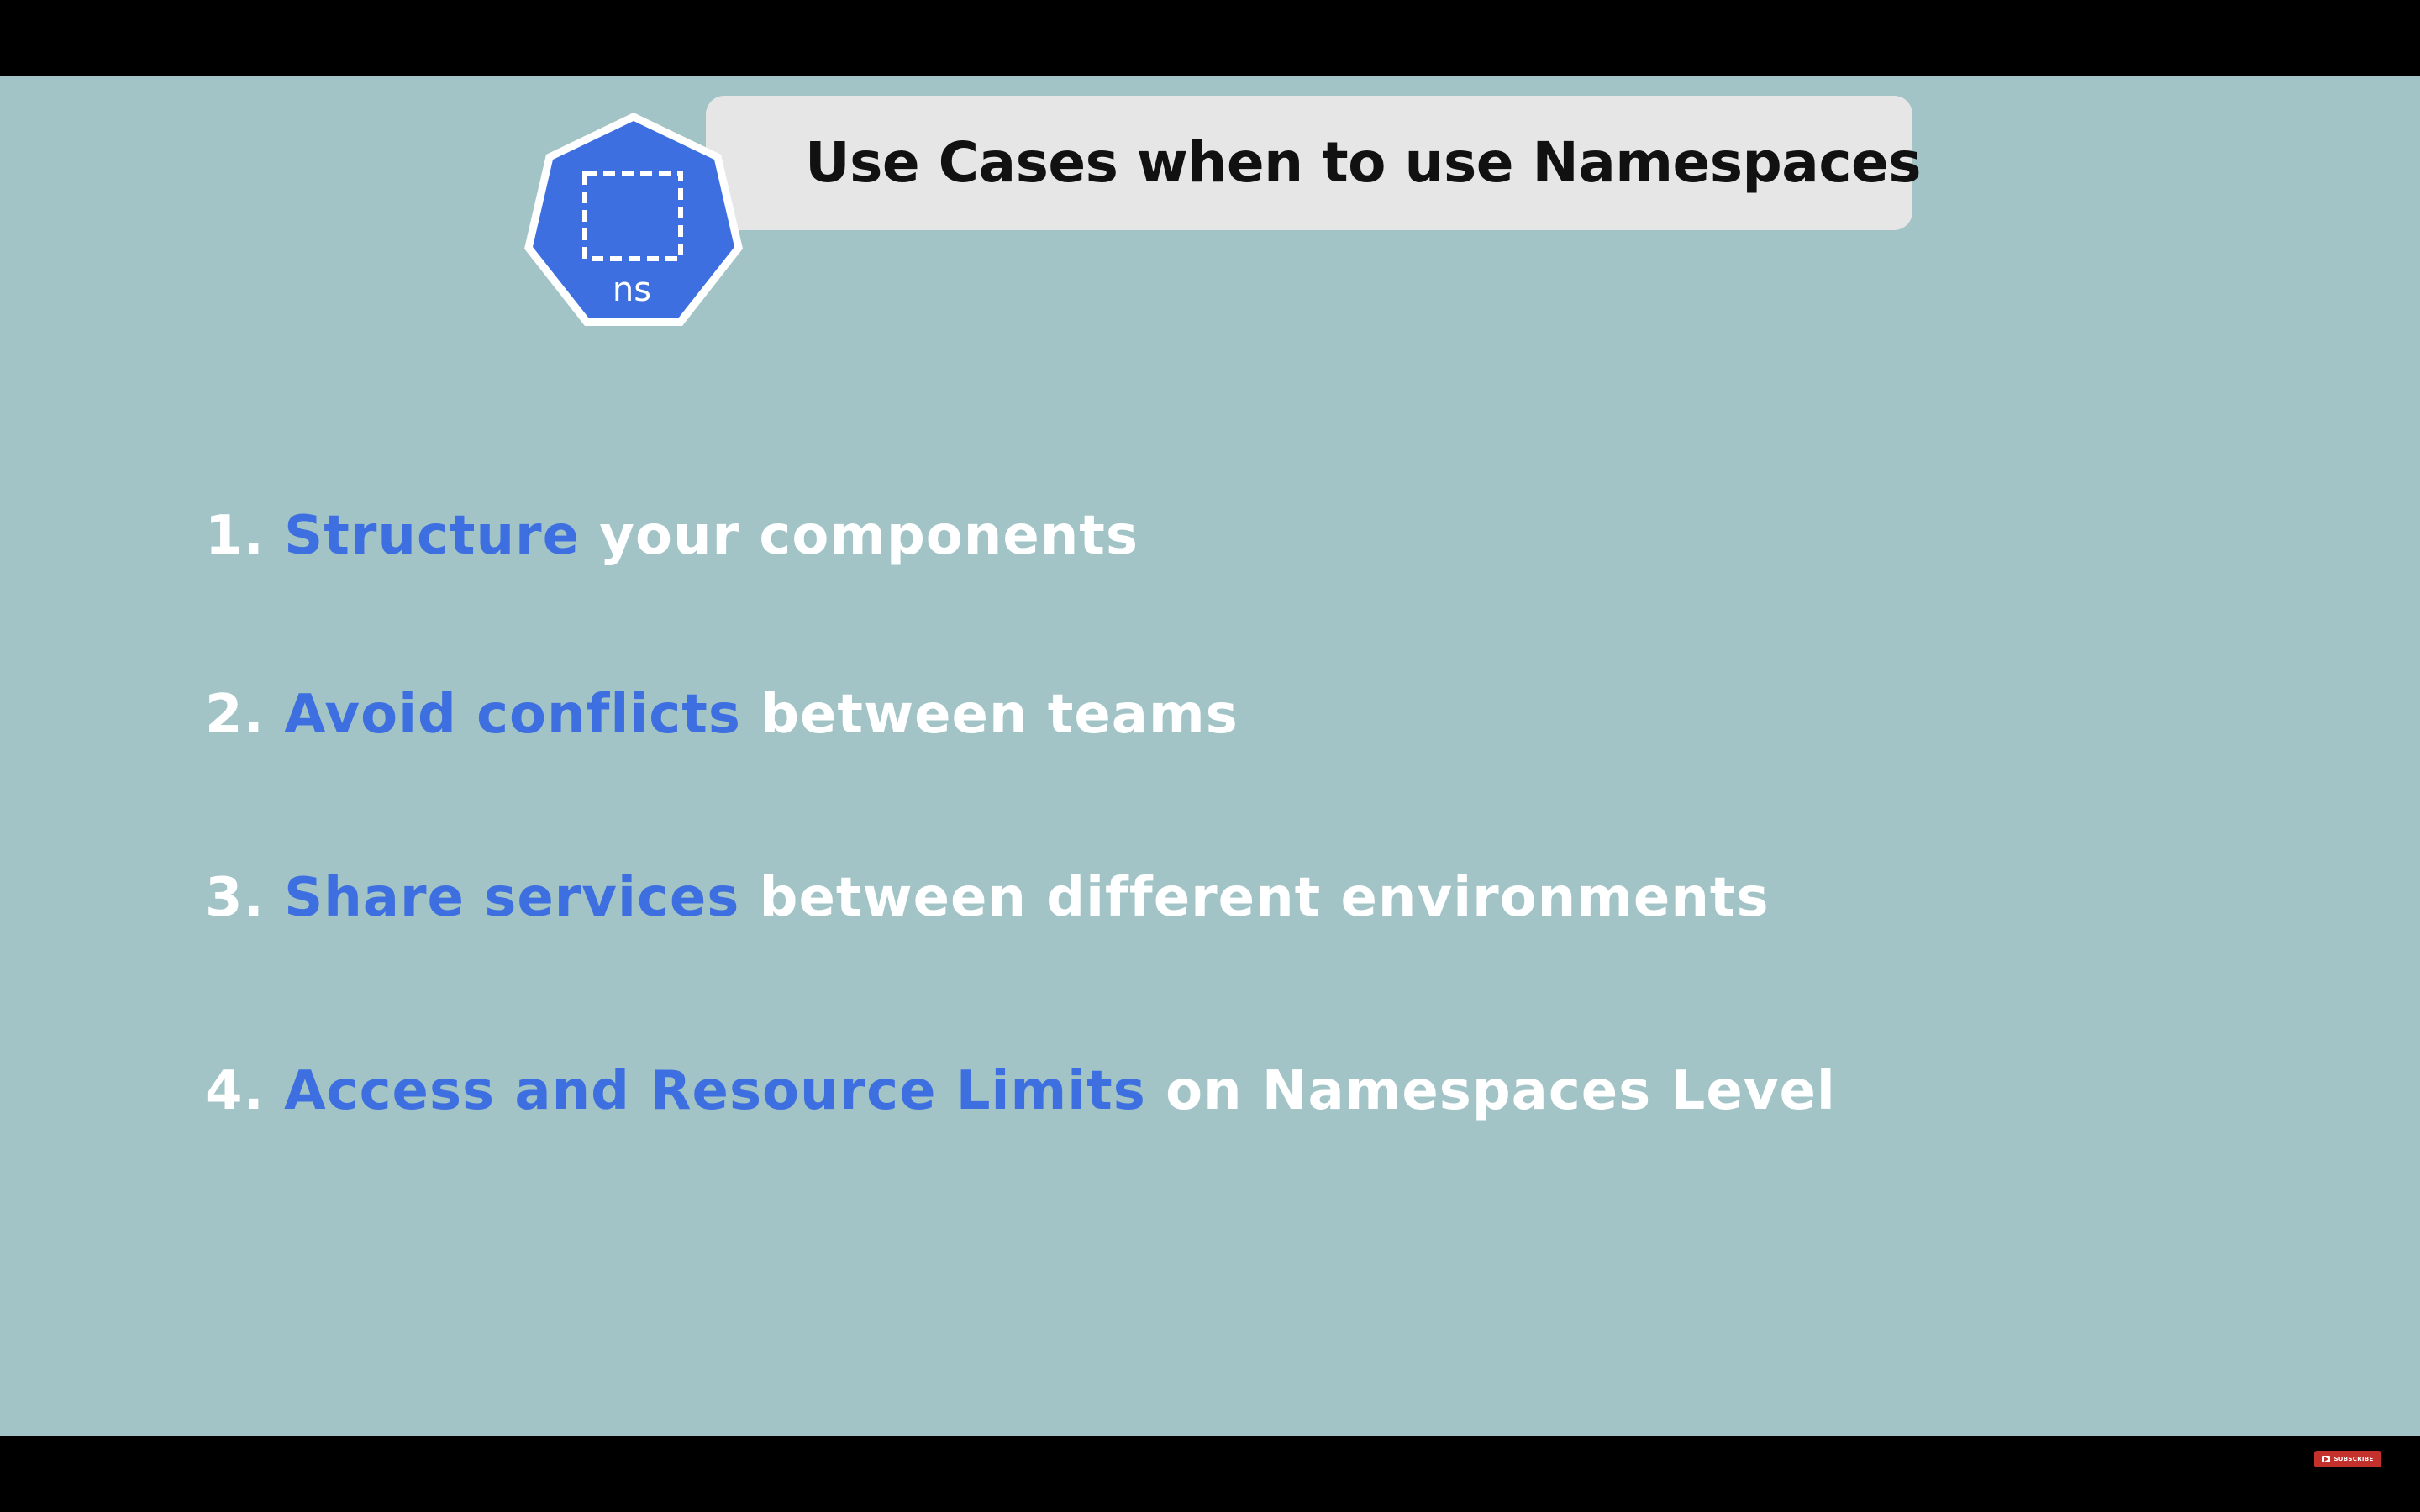 The height and width of the screenshot is (1512, 2420). Describe the element at coordinates (522, 715) in the screenshot. I see `item-highlight: Avoid conflicts` at that location.